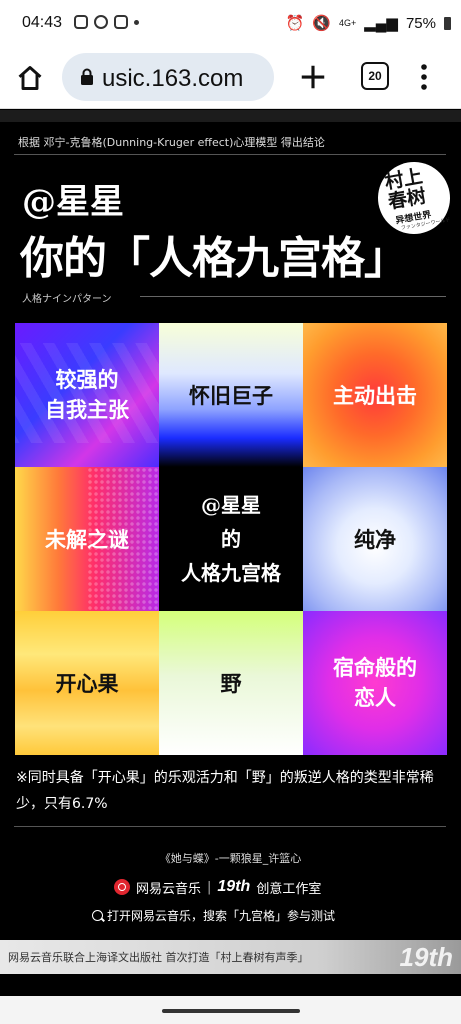  I want to click on grid-cell-label: 未解之谜, so click(87, 539).